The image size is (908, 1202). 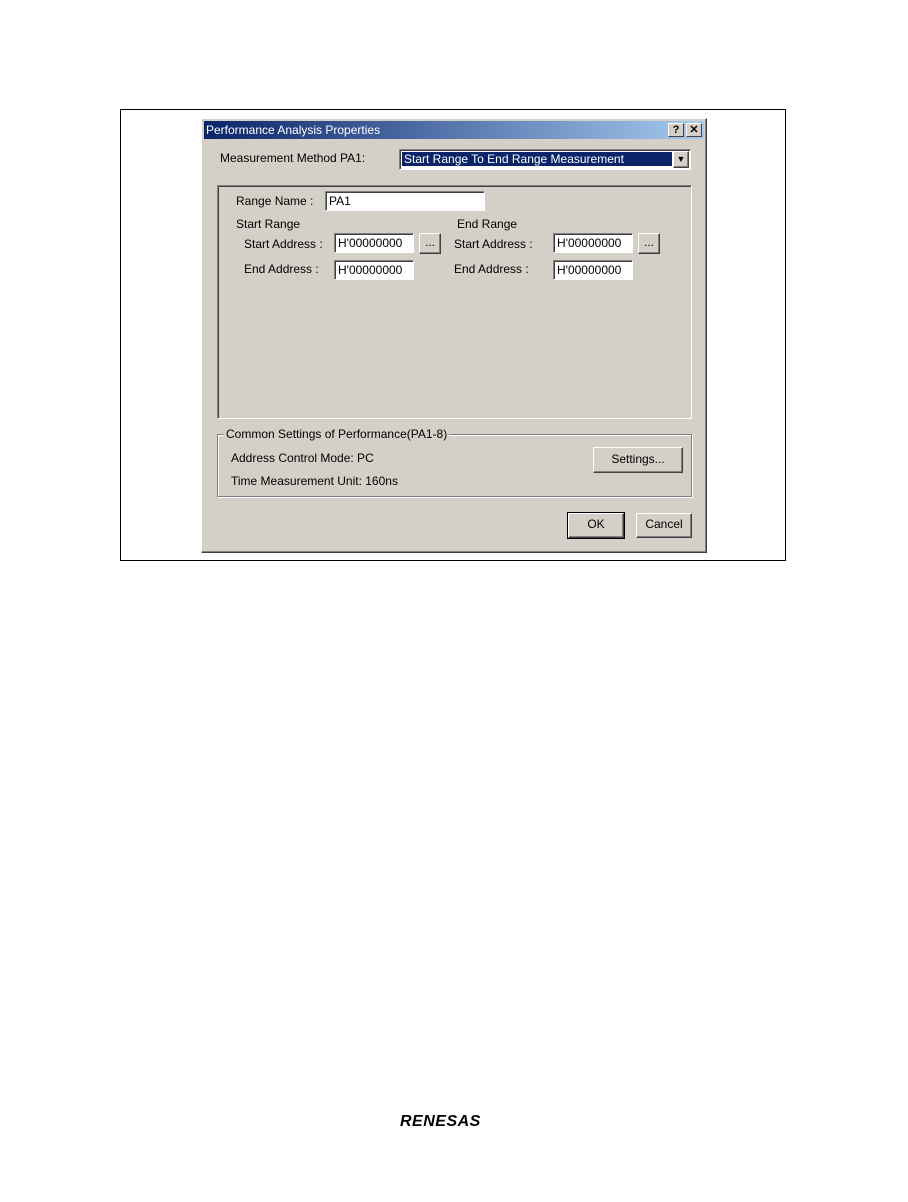 I want to click on close-button: ✕, so click(x=694, y=130).